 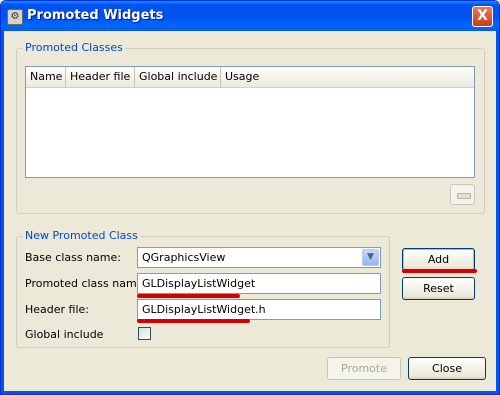 What do you see at coordinates (188, 296) in the screenshot?
I see `promoted-class-underline` at bounding box center [188, 296].